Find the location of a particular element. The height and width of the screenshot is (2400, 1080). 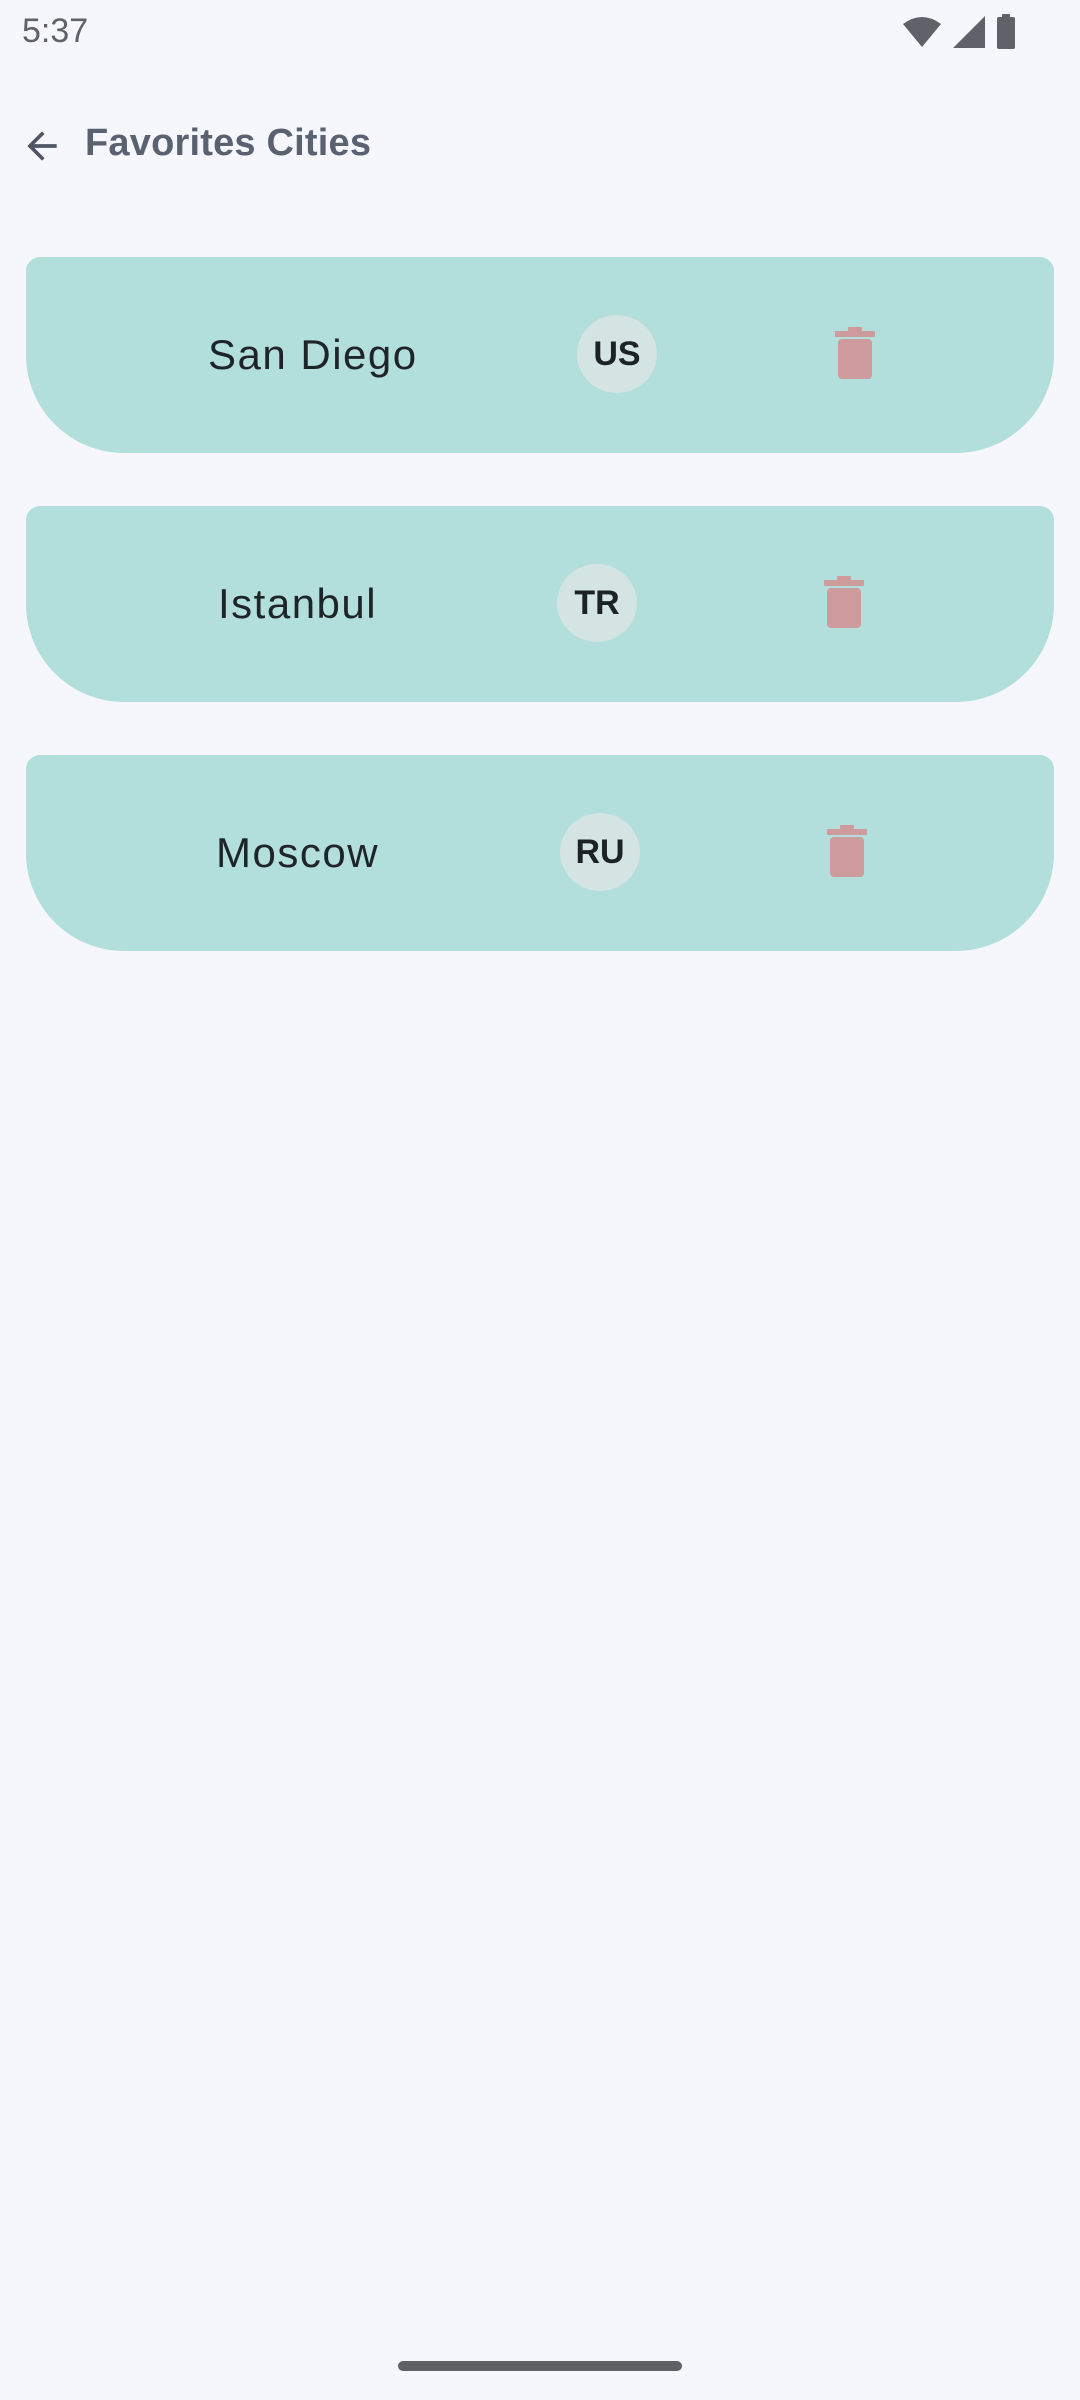

city-name: Moscow is located at coordinates (298, 852).